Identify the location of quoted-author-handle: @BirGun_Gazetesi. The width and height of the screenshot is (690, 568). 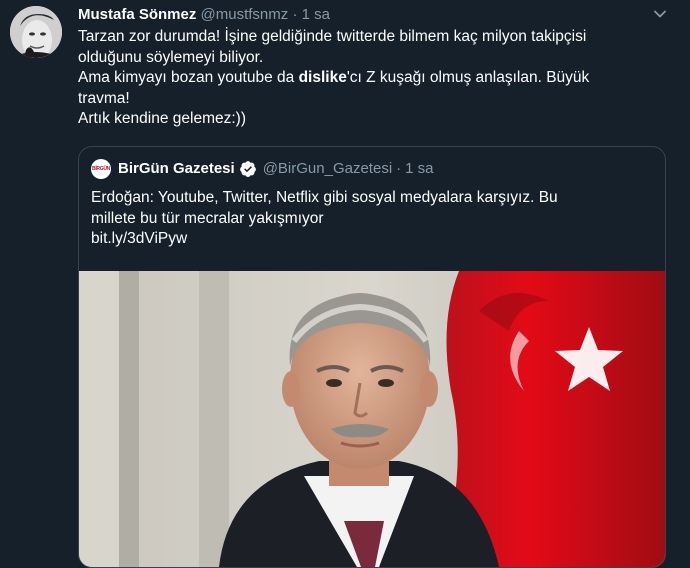
(327, 169).